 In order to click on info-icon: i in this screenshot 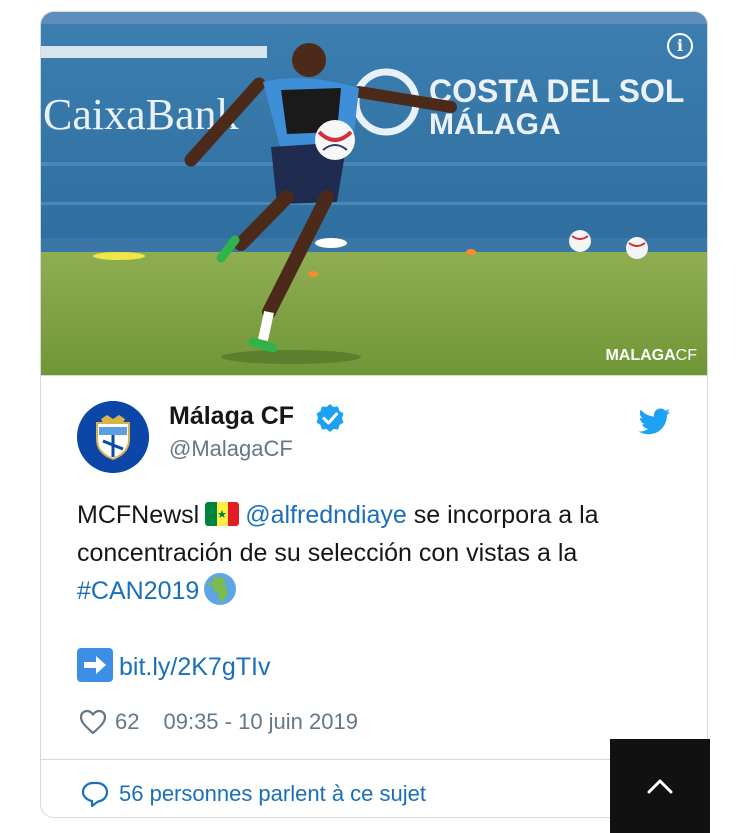, I will do `click(680, 46)`.